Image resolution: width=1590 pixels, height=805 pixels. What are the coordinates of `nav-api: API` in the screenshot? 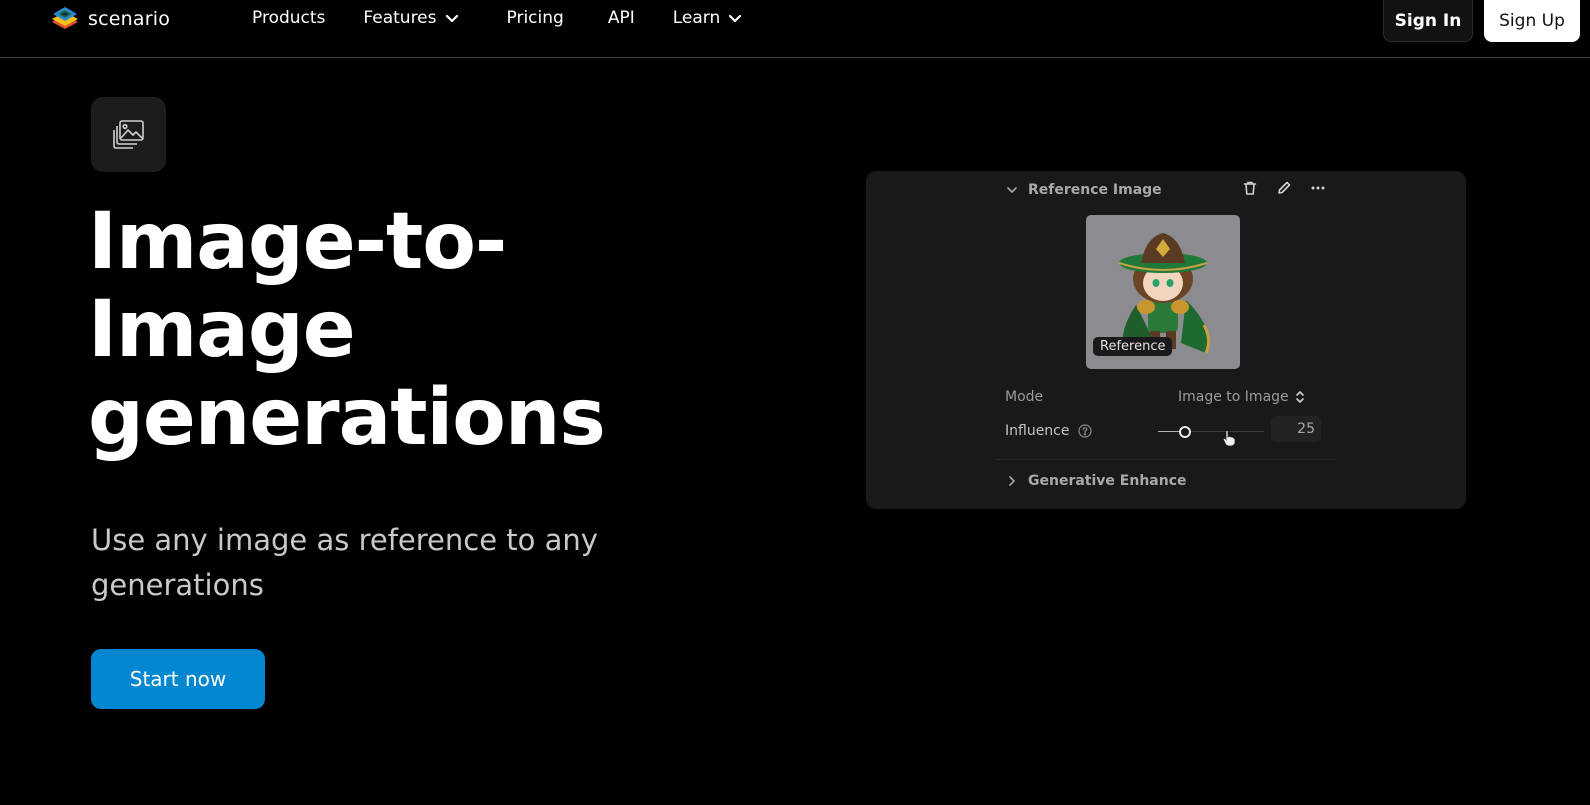 It's located at (621, 18).